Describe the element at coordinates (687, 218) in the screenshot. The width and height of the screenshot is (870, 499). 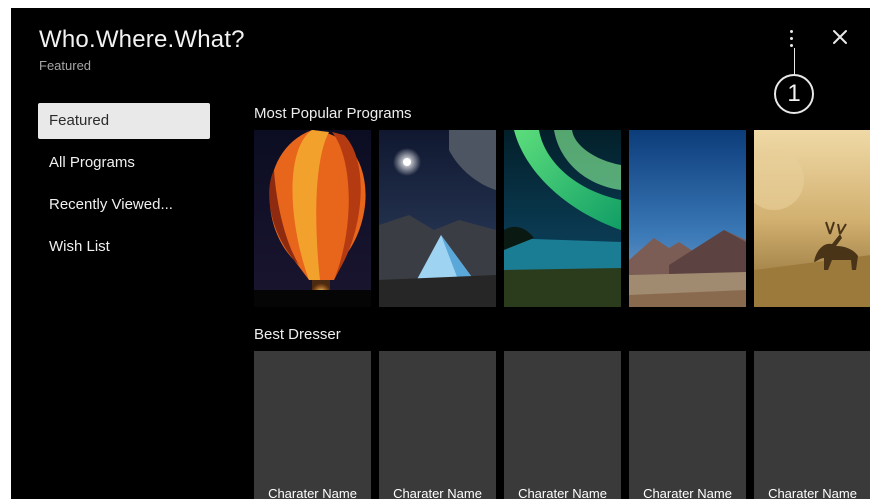
I see `poster-mountain-valley` at that location.